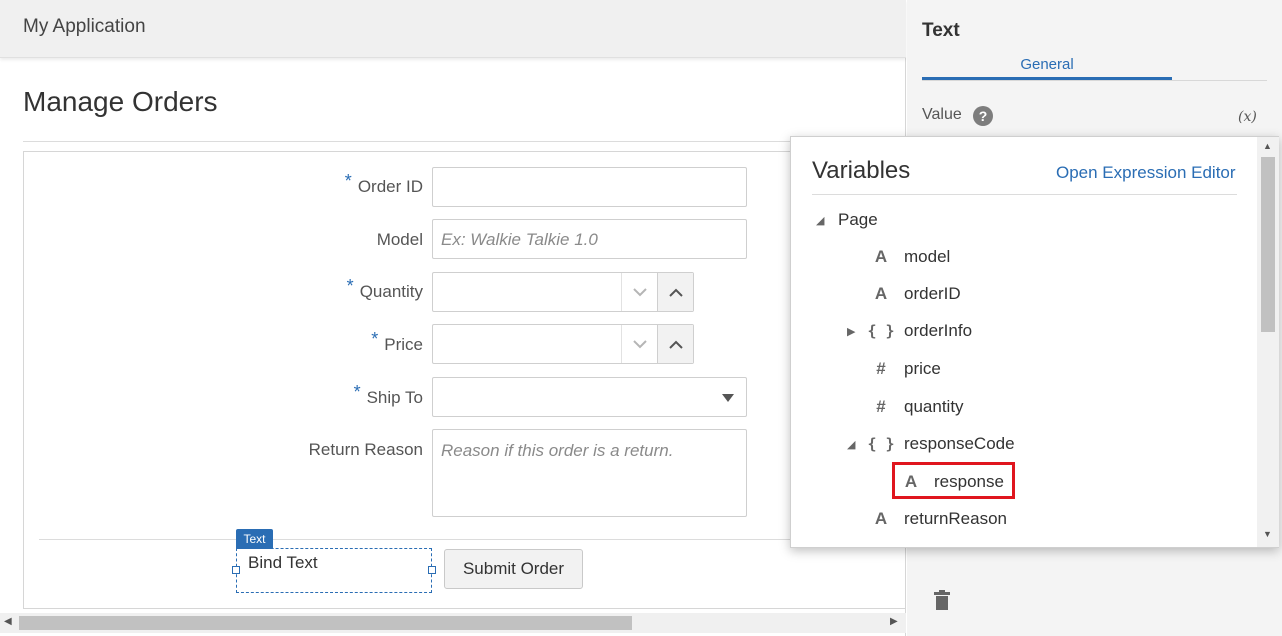  I want to click on title-divider, so click(464, 141).